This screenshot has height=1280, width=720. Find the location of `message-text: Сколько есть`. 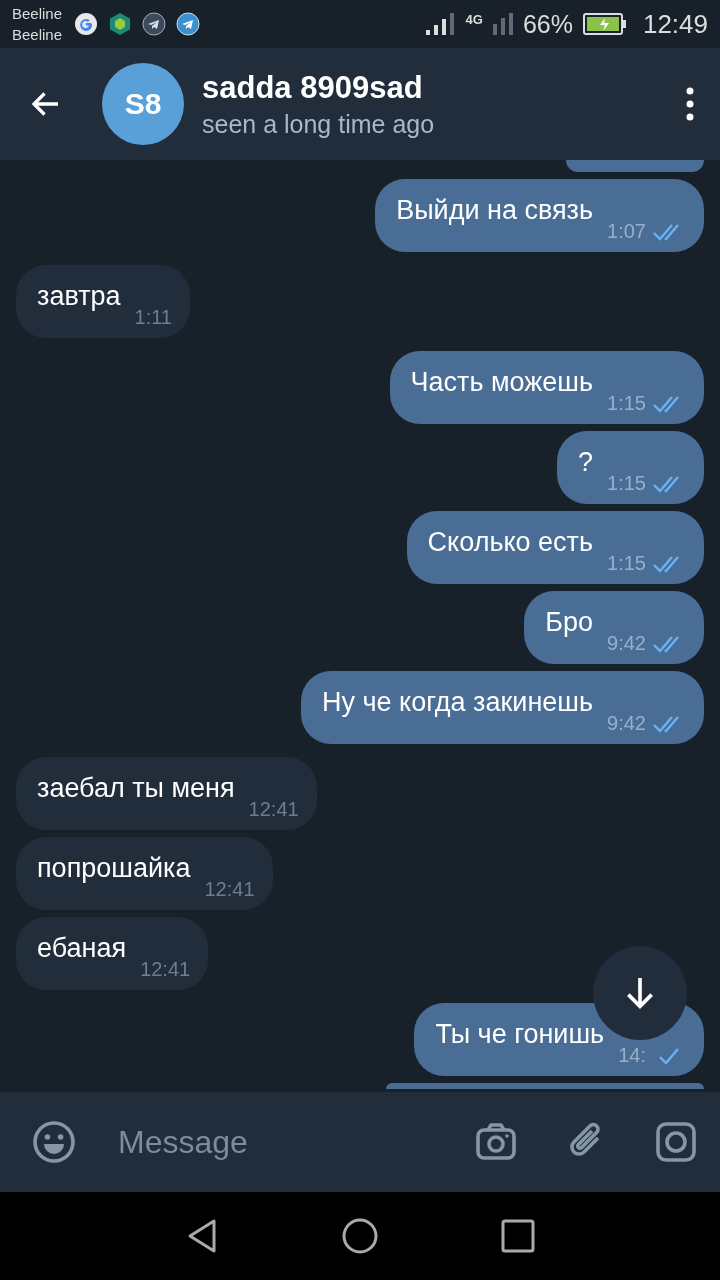

message-text: Сколько есть is located at coordinates (510, 542).